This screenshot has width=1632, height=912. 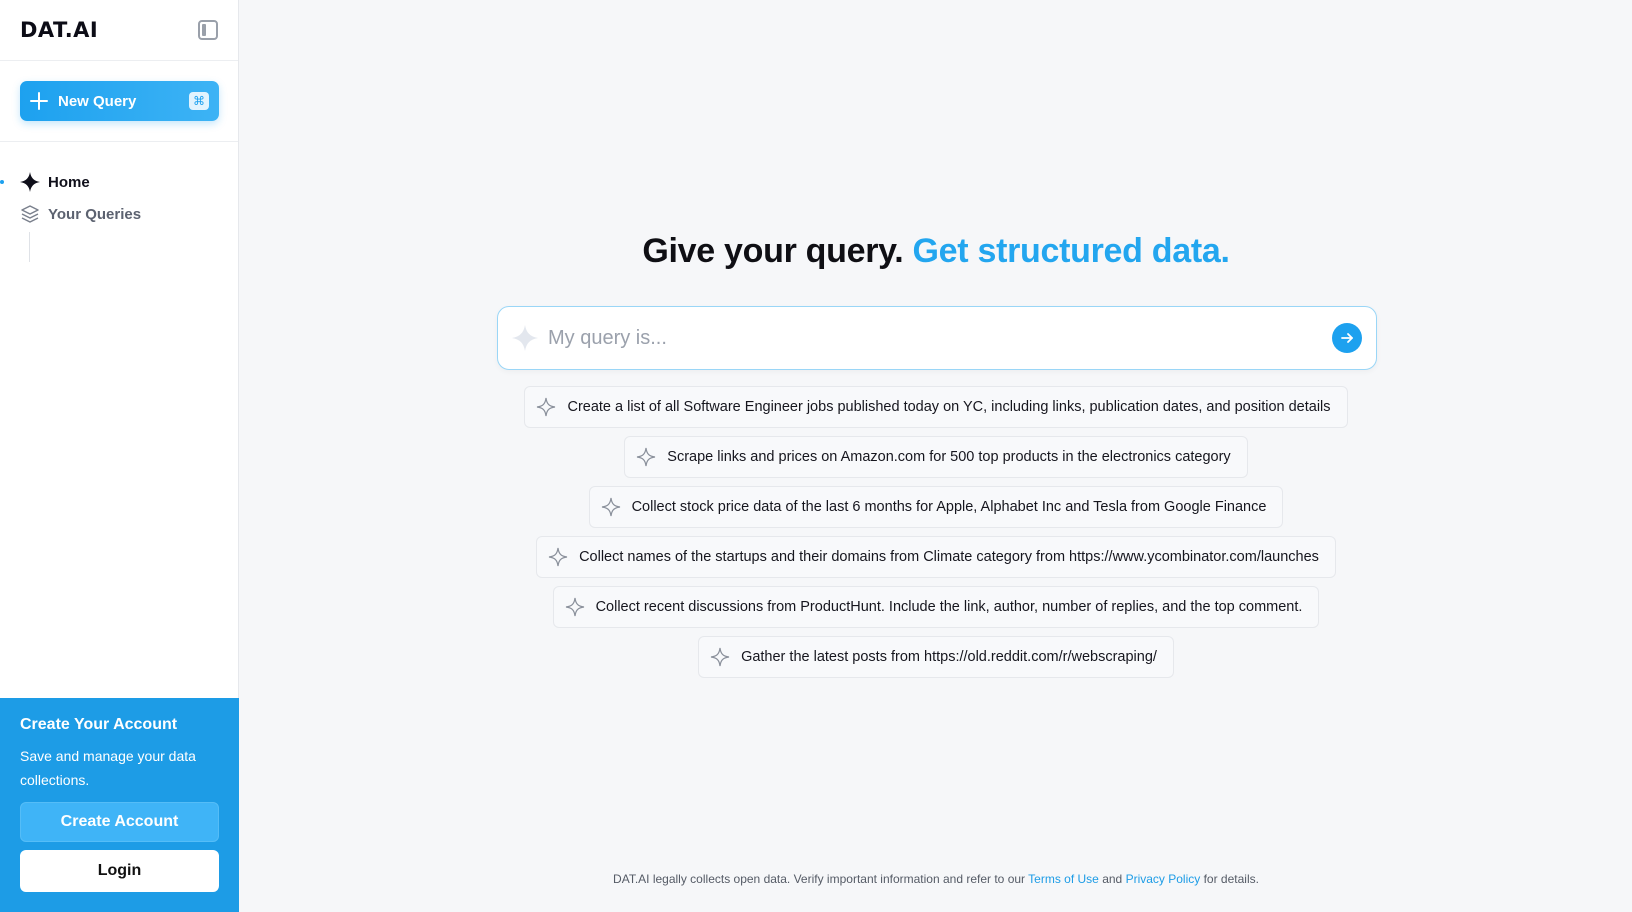 What do you see at coordinates (199, 101) in the screenshot?
I see `command-key-icon: ⌘` at bounding box center [199, 101].